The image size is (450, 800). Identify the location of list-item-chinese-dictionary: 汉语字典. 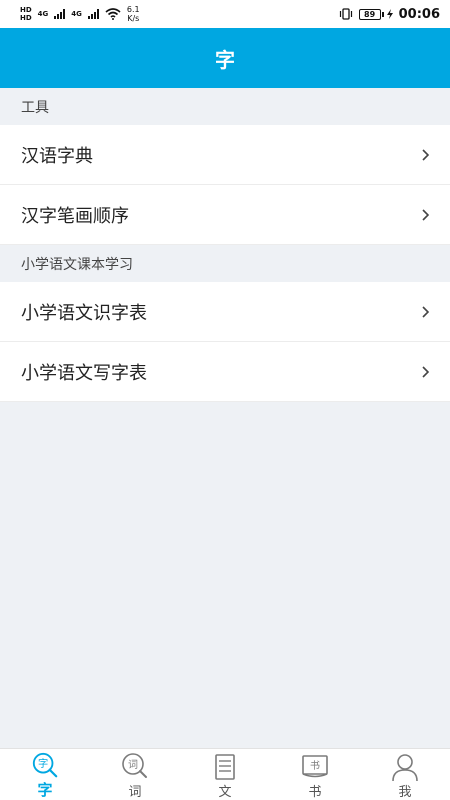
(225, 155).